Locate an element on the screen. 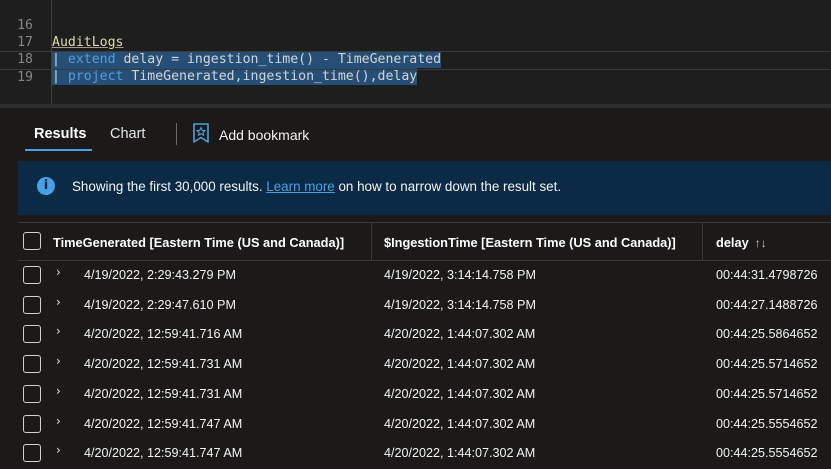  sort-icon: ↑↓ is located at coordinates (761, 243).